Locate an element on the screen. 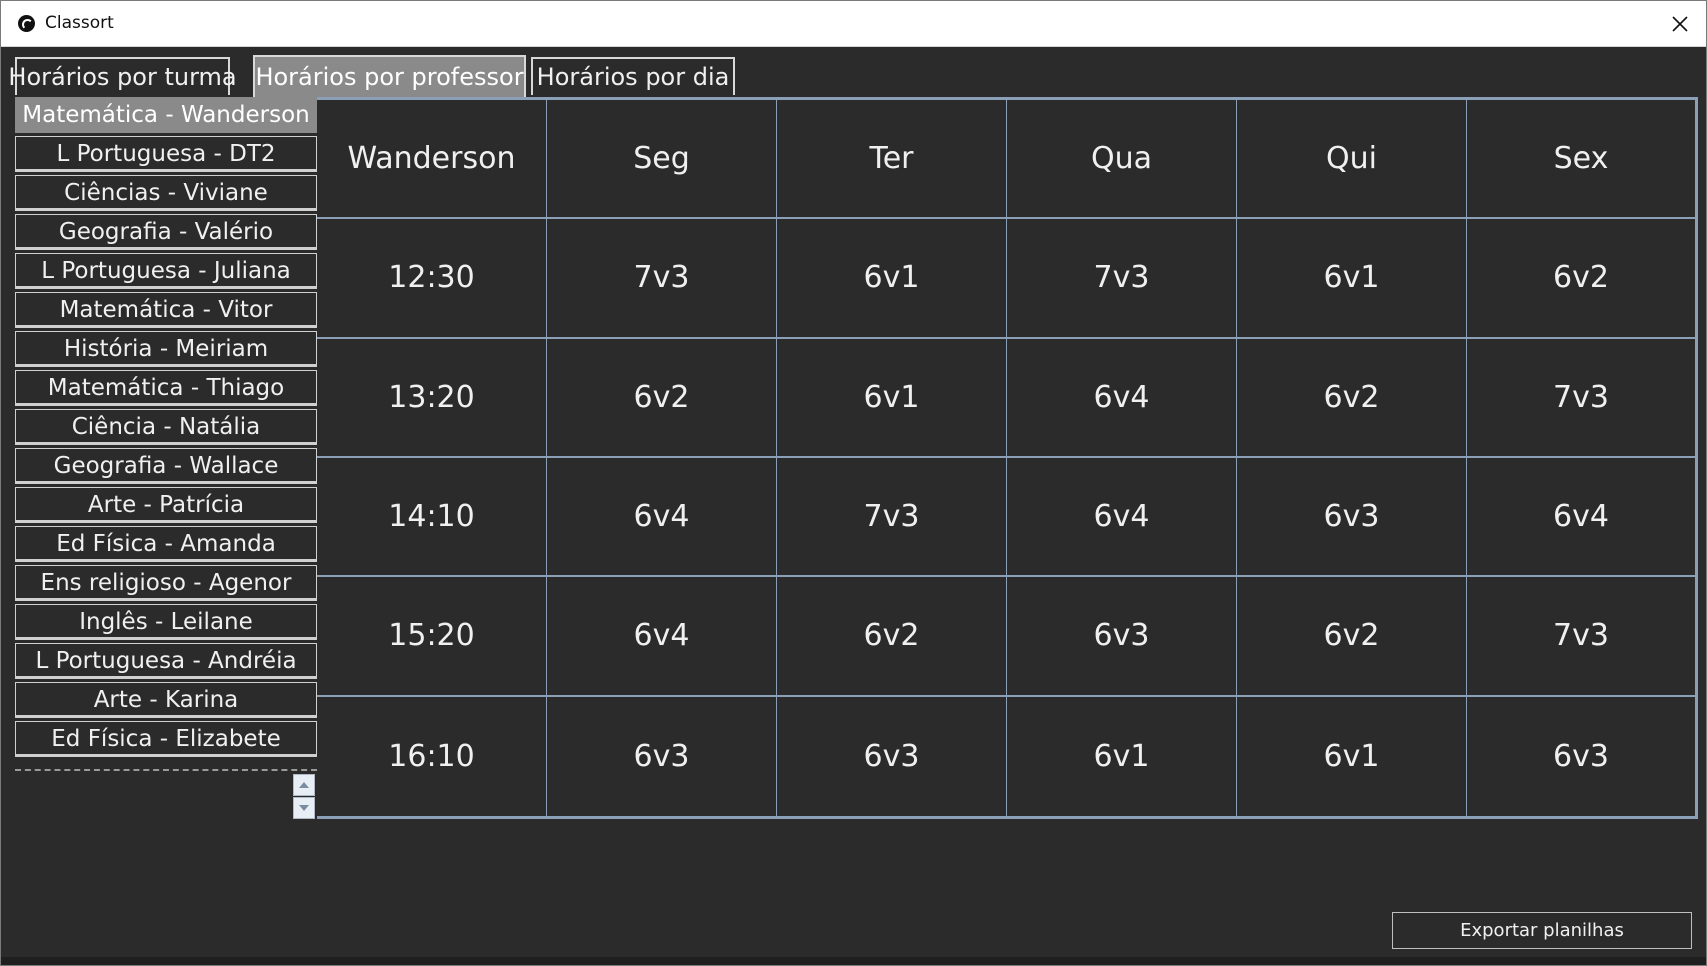  tab-horarios-por-professor: Horários por professor is located at coordinates (389, 76).